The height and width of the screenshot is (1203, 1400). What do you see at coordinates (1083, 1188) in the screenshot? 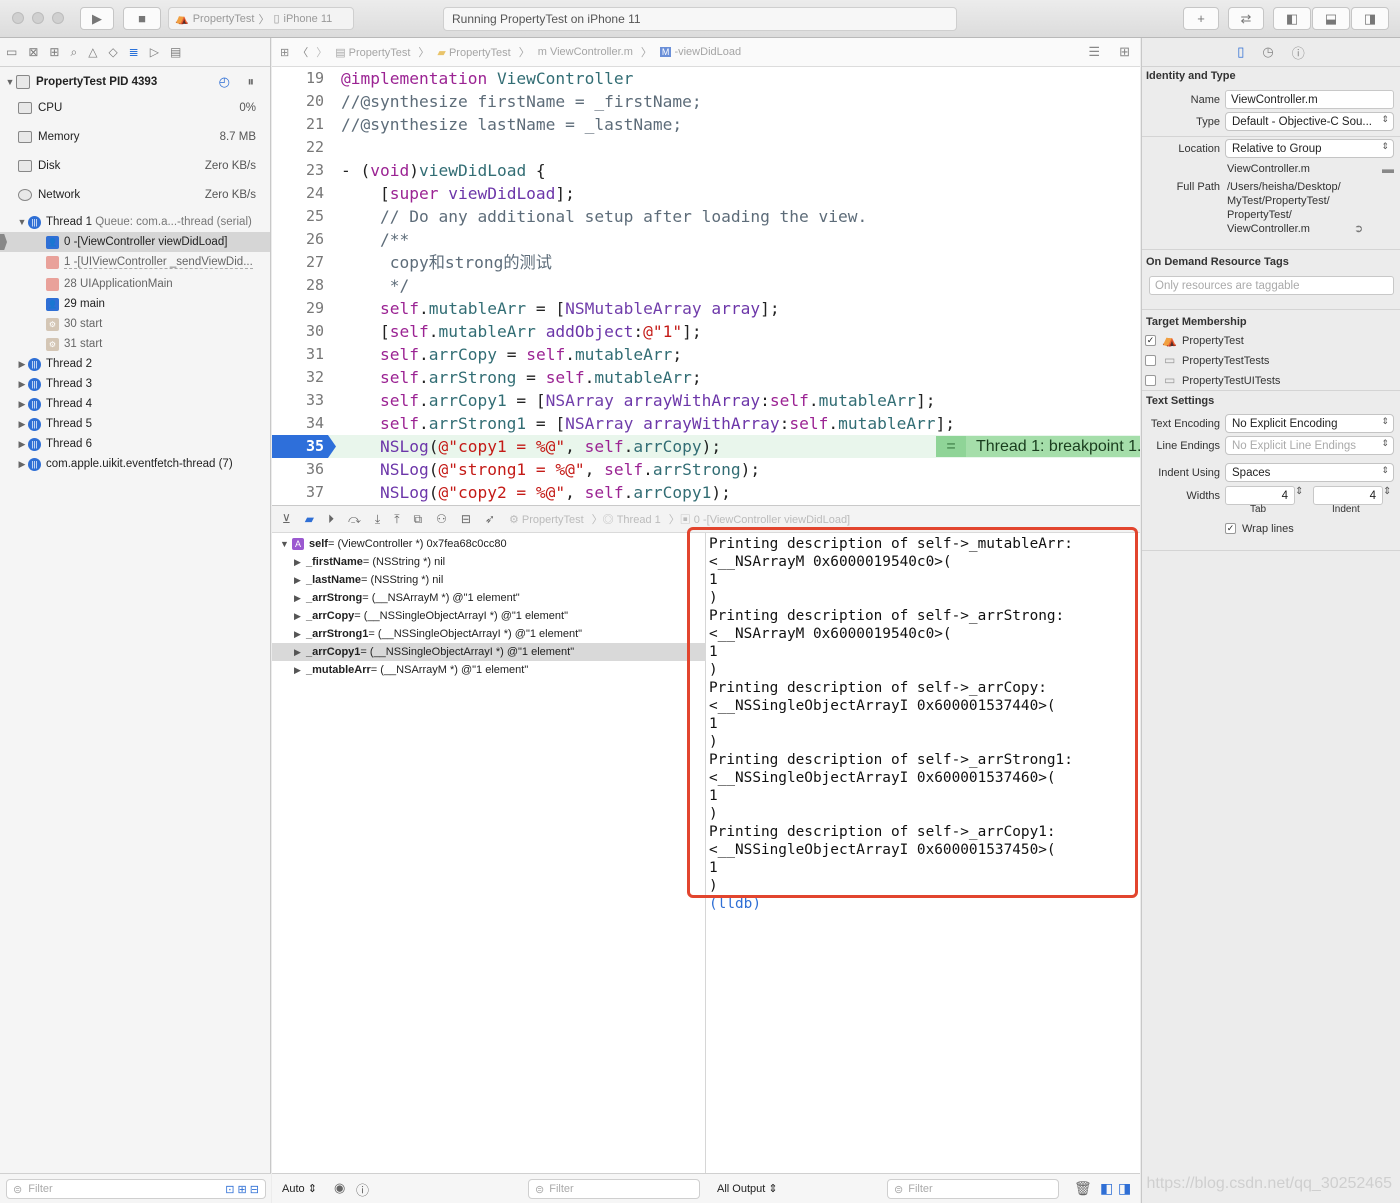
I see `trash-icon: 🗑` at bounding box center [1083, 1188].